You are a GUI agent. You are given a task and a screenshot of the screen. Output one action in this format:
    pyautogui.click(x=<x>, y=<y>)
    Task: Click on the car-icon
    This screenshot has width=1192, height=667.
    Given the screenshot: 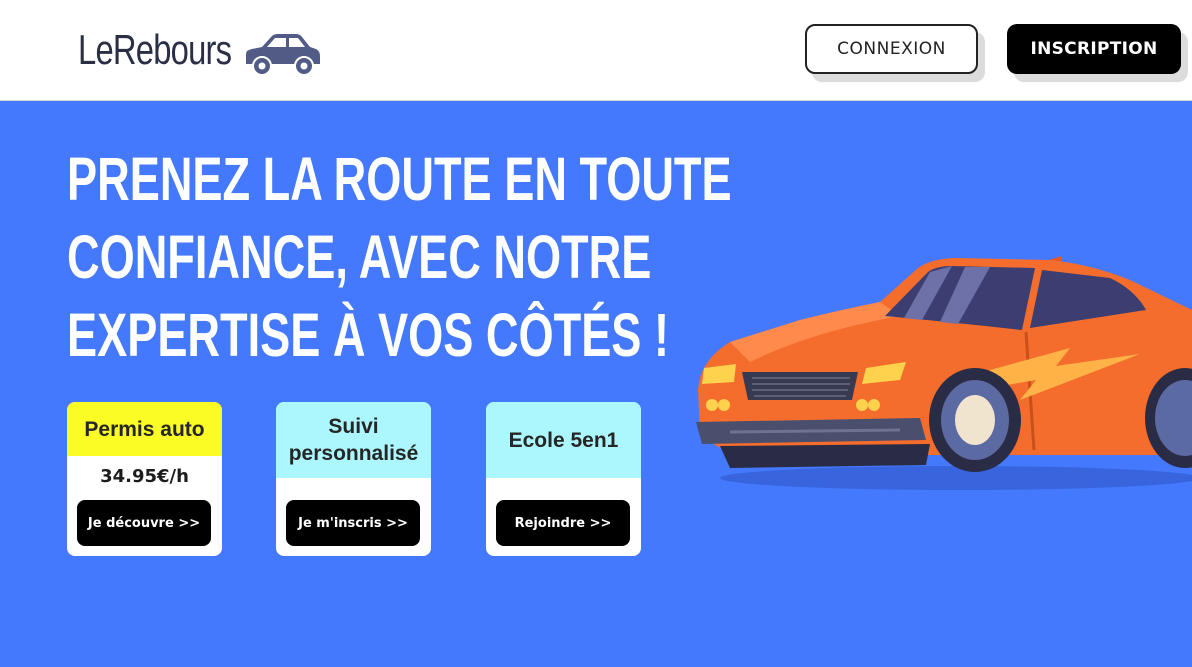 What is the action you would take?
    pyautogui.click(x=283, y=55)
    